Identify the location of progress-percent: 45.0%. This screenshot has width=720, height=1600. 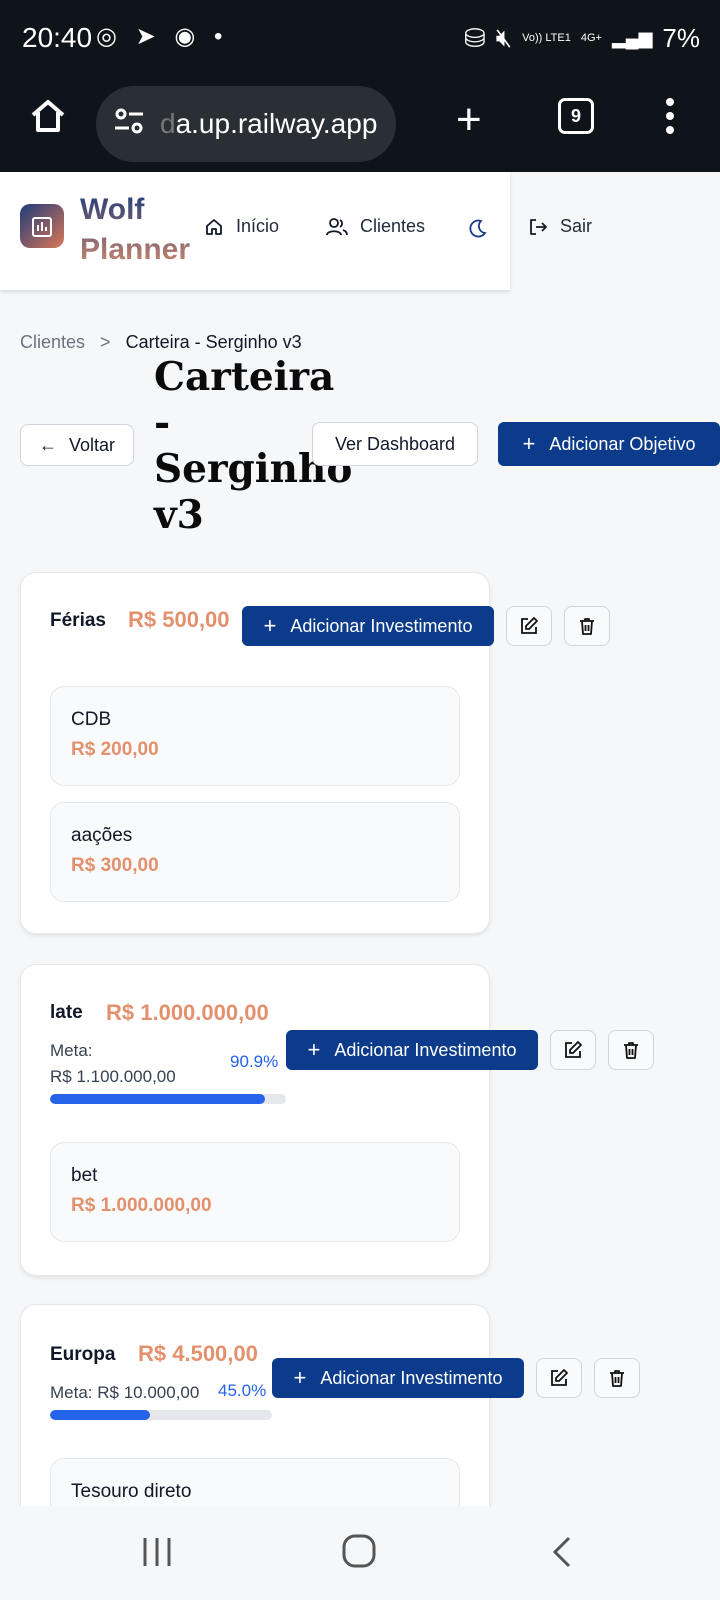
(242, 1390).